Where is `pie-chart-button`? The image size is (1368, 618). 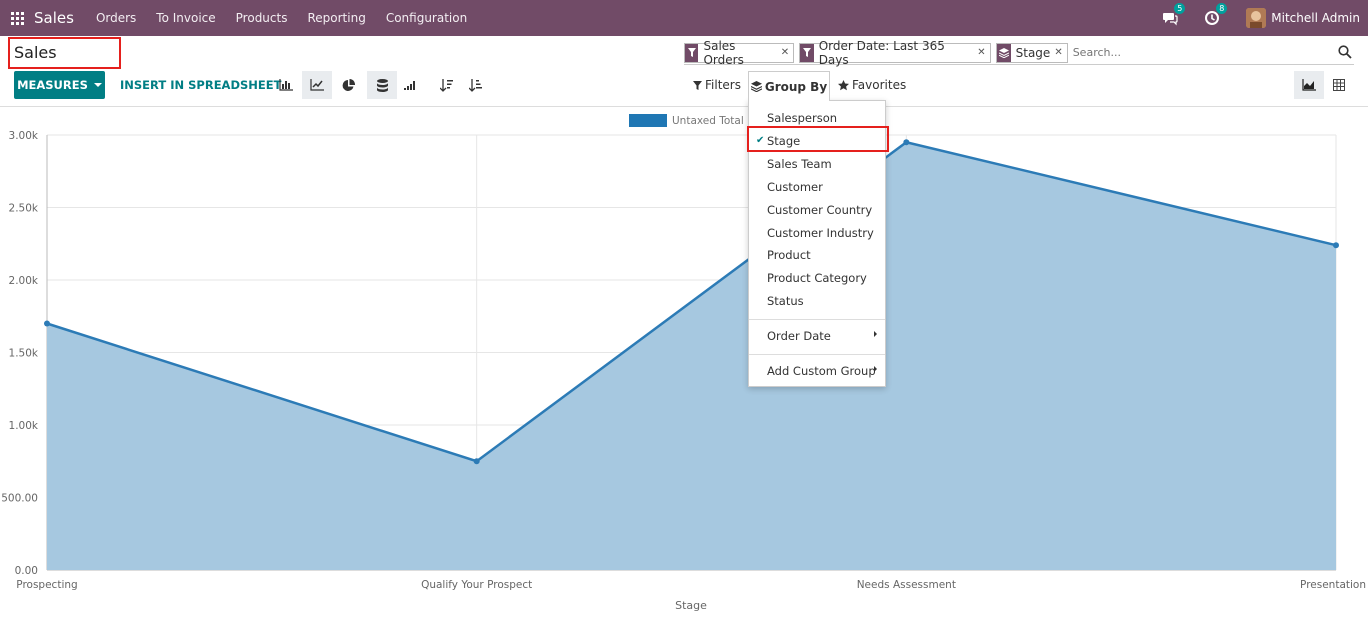 pie-chart-button is located at coordinates (348, 85).